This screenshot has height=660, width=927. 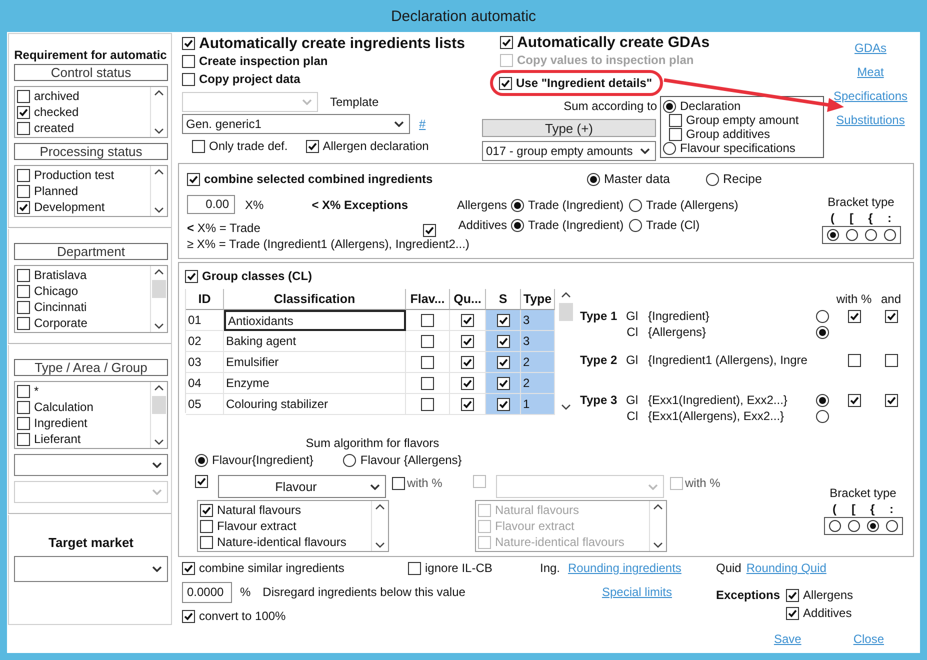 I want to click on radio-label: Flavour{Ingredient}, so click(x=263, y=460).